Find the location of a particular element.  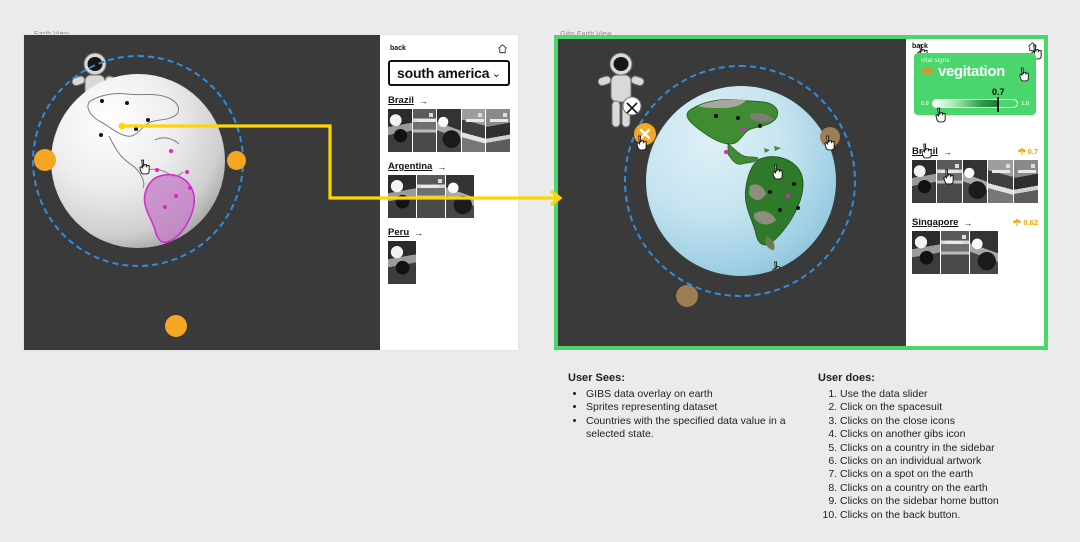

earth-globe-vegetation is located at coordinates (741, 181).